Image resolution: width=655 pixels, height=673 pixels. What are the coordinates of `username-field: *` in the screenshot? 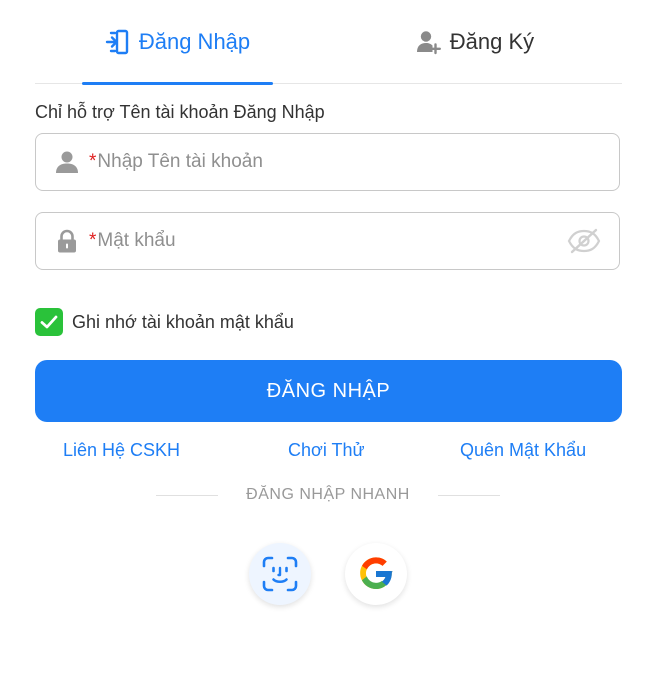 It's located at (327, 162).